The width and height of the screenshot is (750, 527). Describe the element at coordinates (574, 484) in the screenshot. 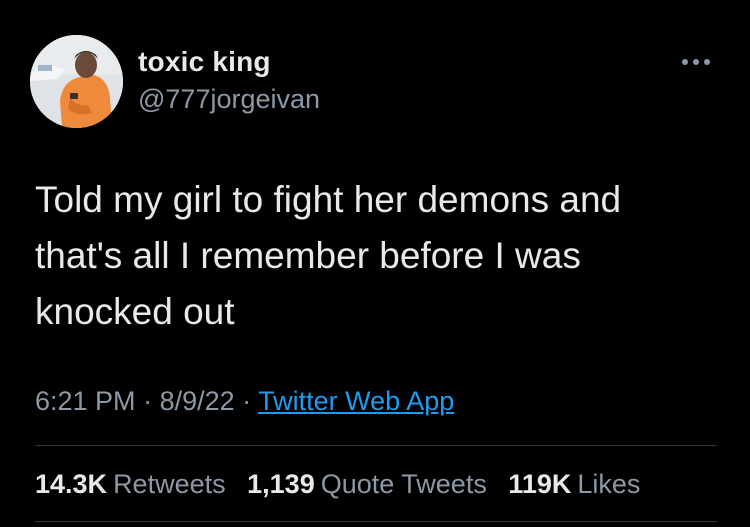

I see `likes-stat: 119K Likes` at that location.